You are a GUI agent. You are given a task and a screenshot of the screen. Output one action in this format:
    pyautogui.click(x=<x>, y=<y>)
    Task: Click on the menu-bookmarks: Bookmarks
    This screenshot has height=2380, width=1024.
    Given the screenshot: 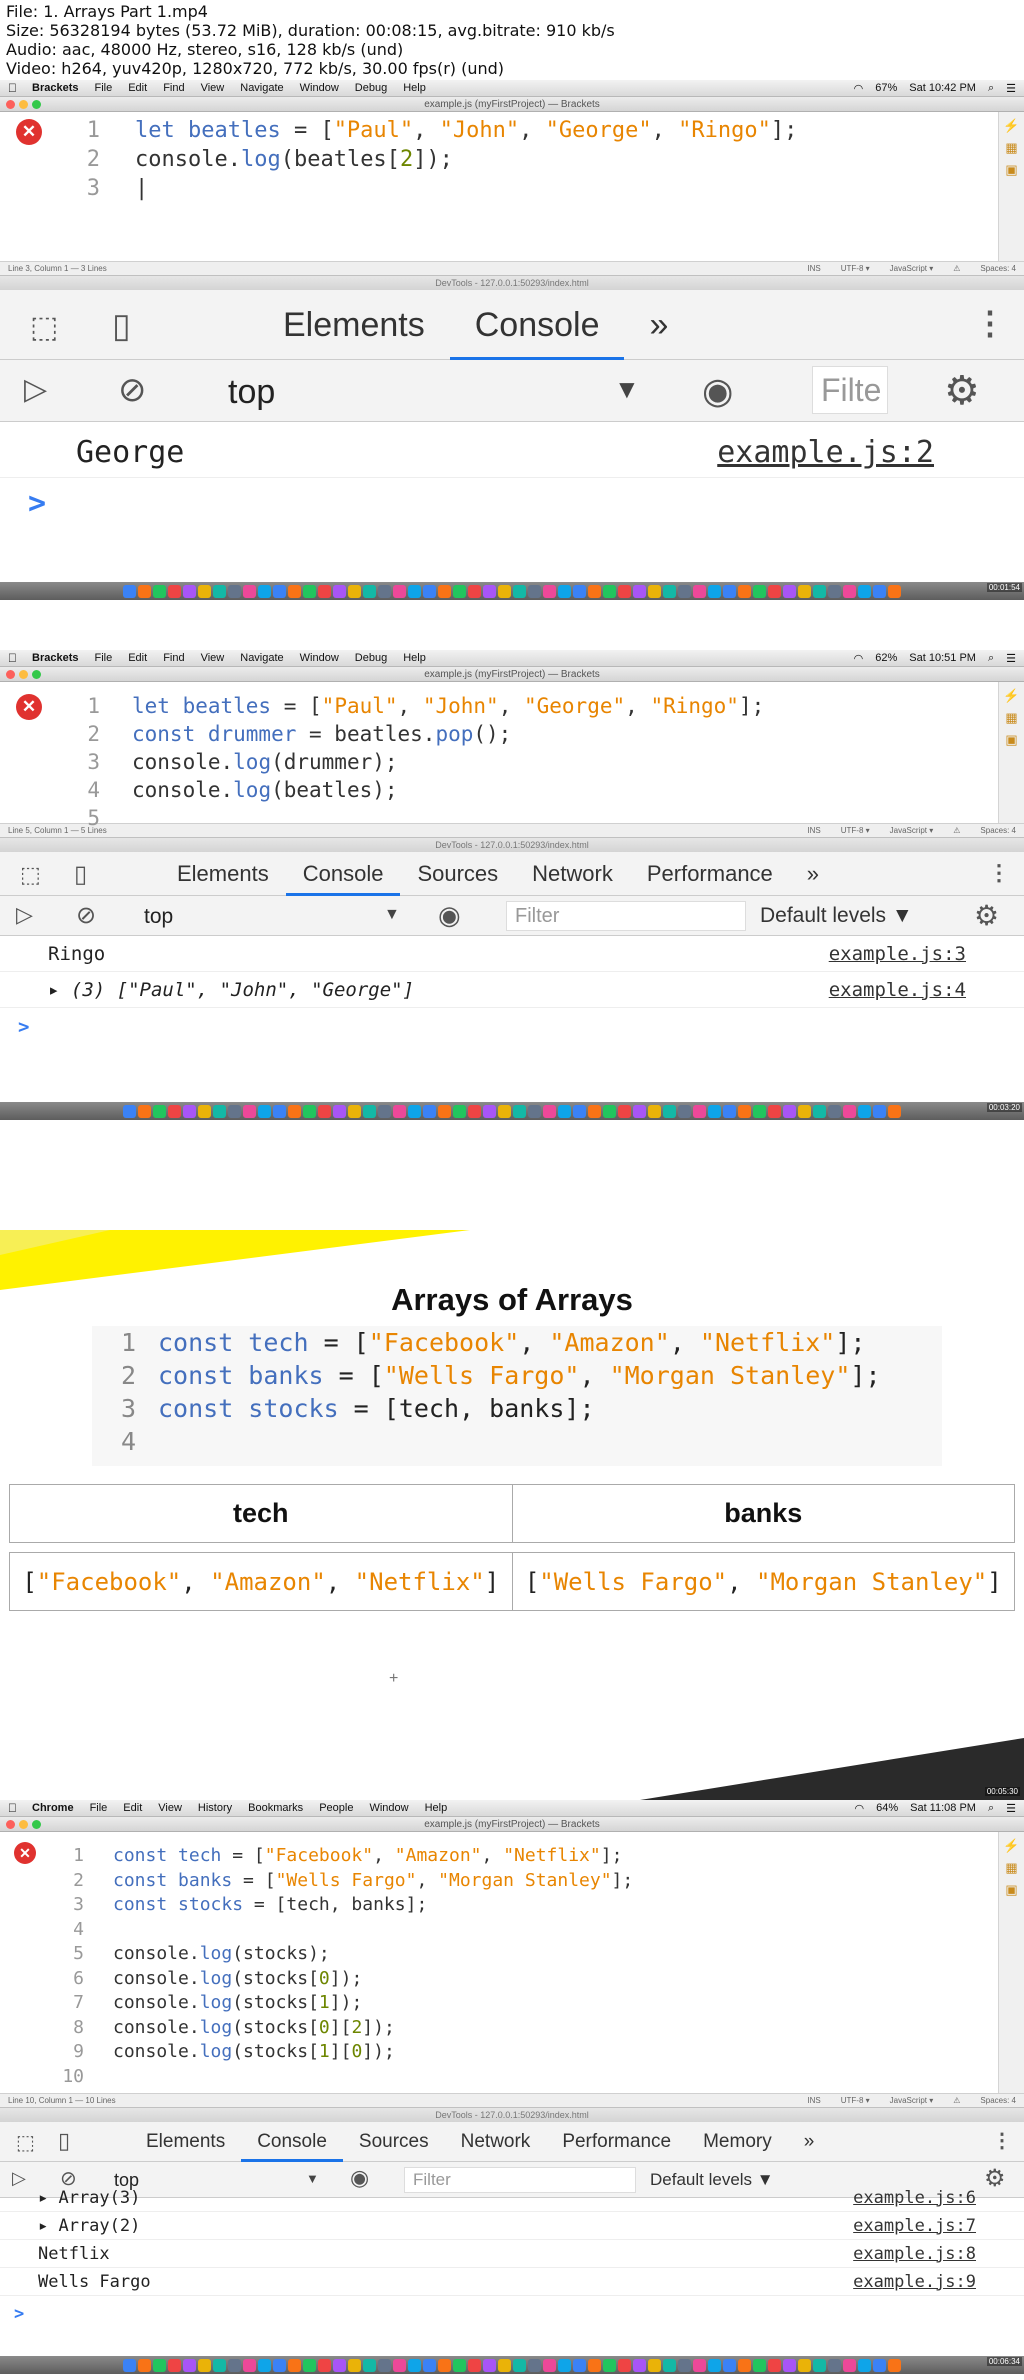 What is the action you would take?
    pyautogui.click(x=275, y=1808)
    